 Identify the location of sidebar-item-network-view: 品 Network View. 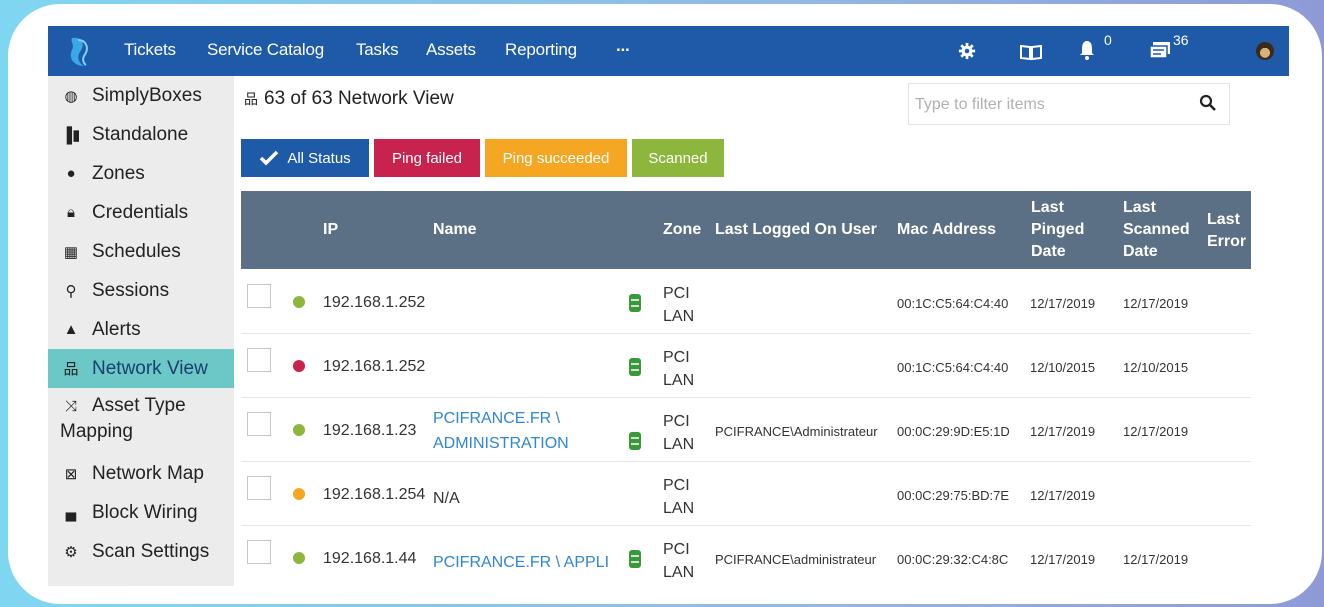
(141, 368).